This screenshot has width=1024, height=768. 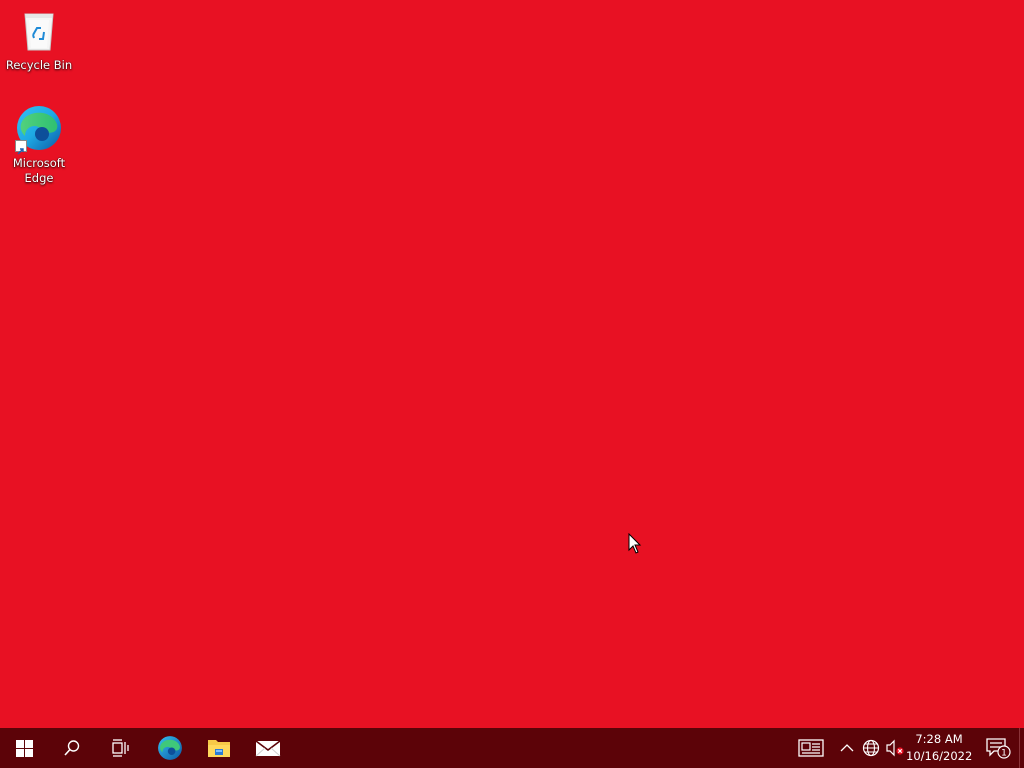 I want to click on chevron-up-icon, so click(x=847, y=748).